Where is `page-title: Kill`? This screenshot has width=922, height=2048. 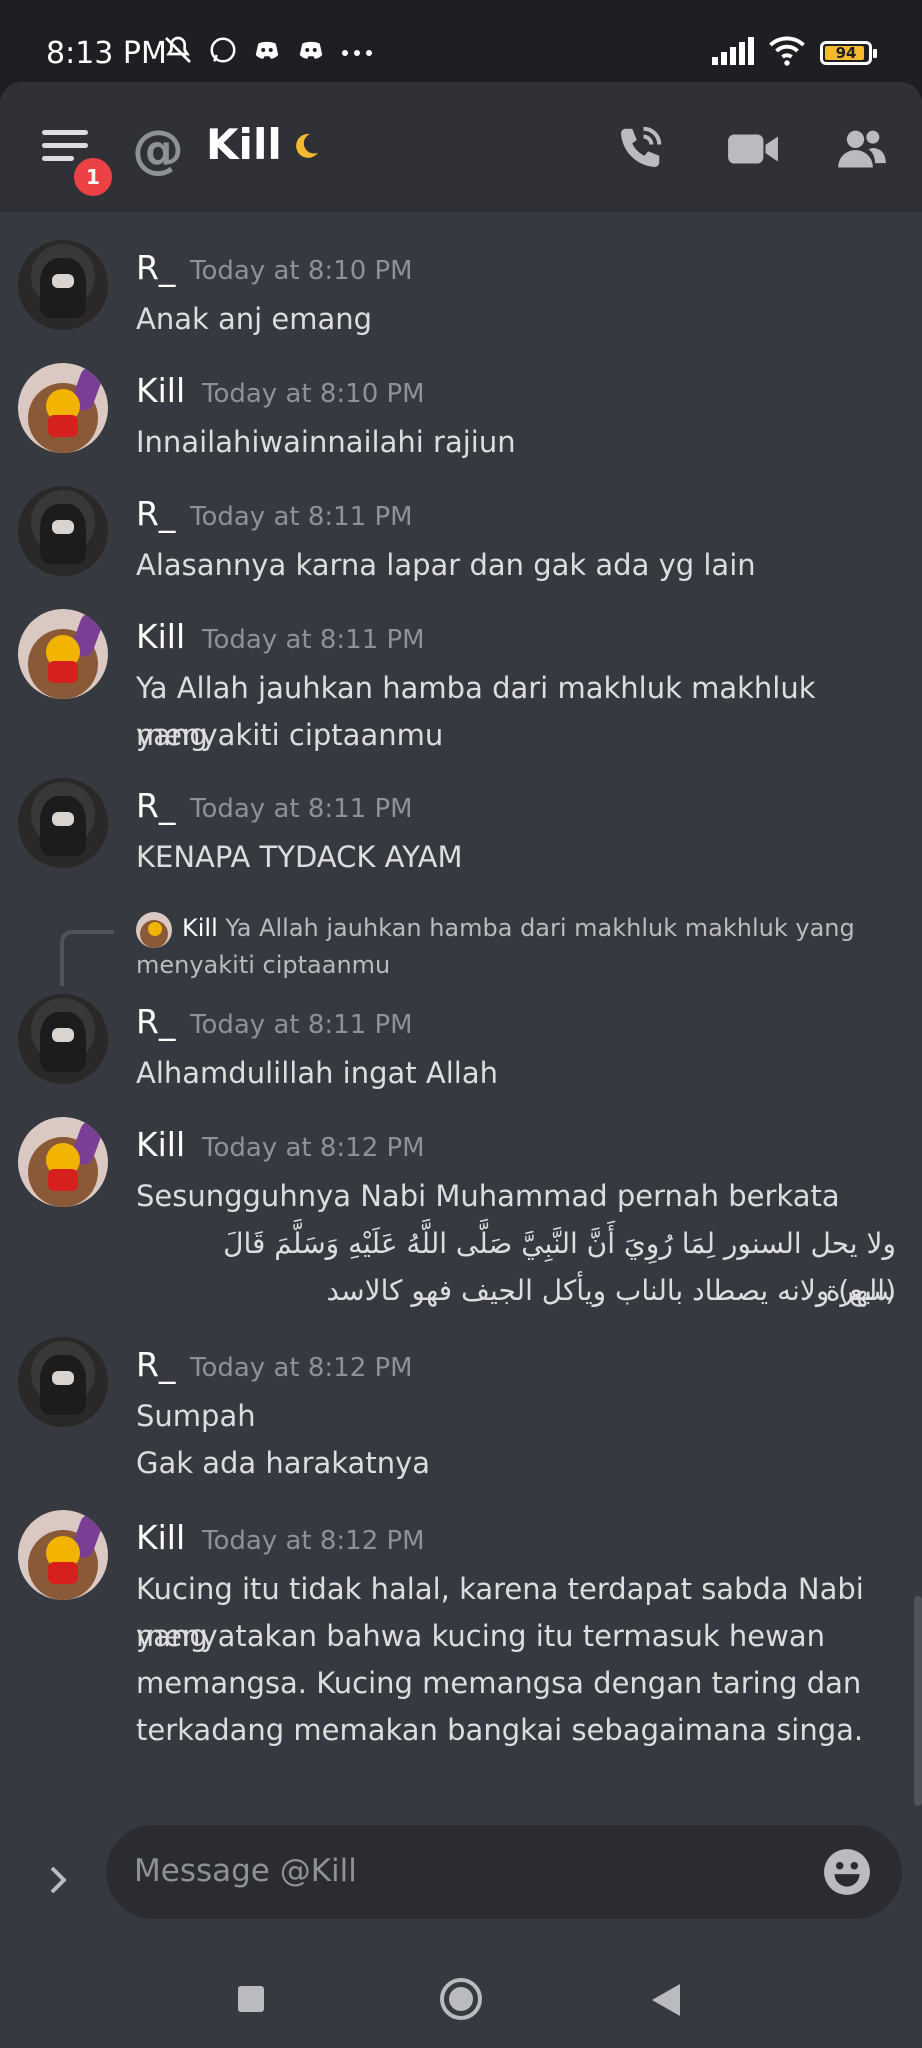 page-title: Kill is located at coordinates (244, 144).